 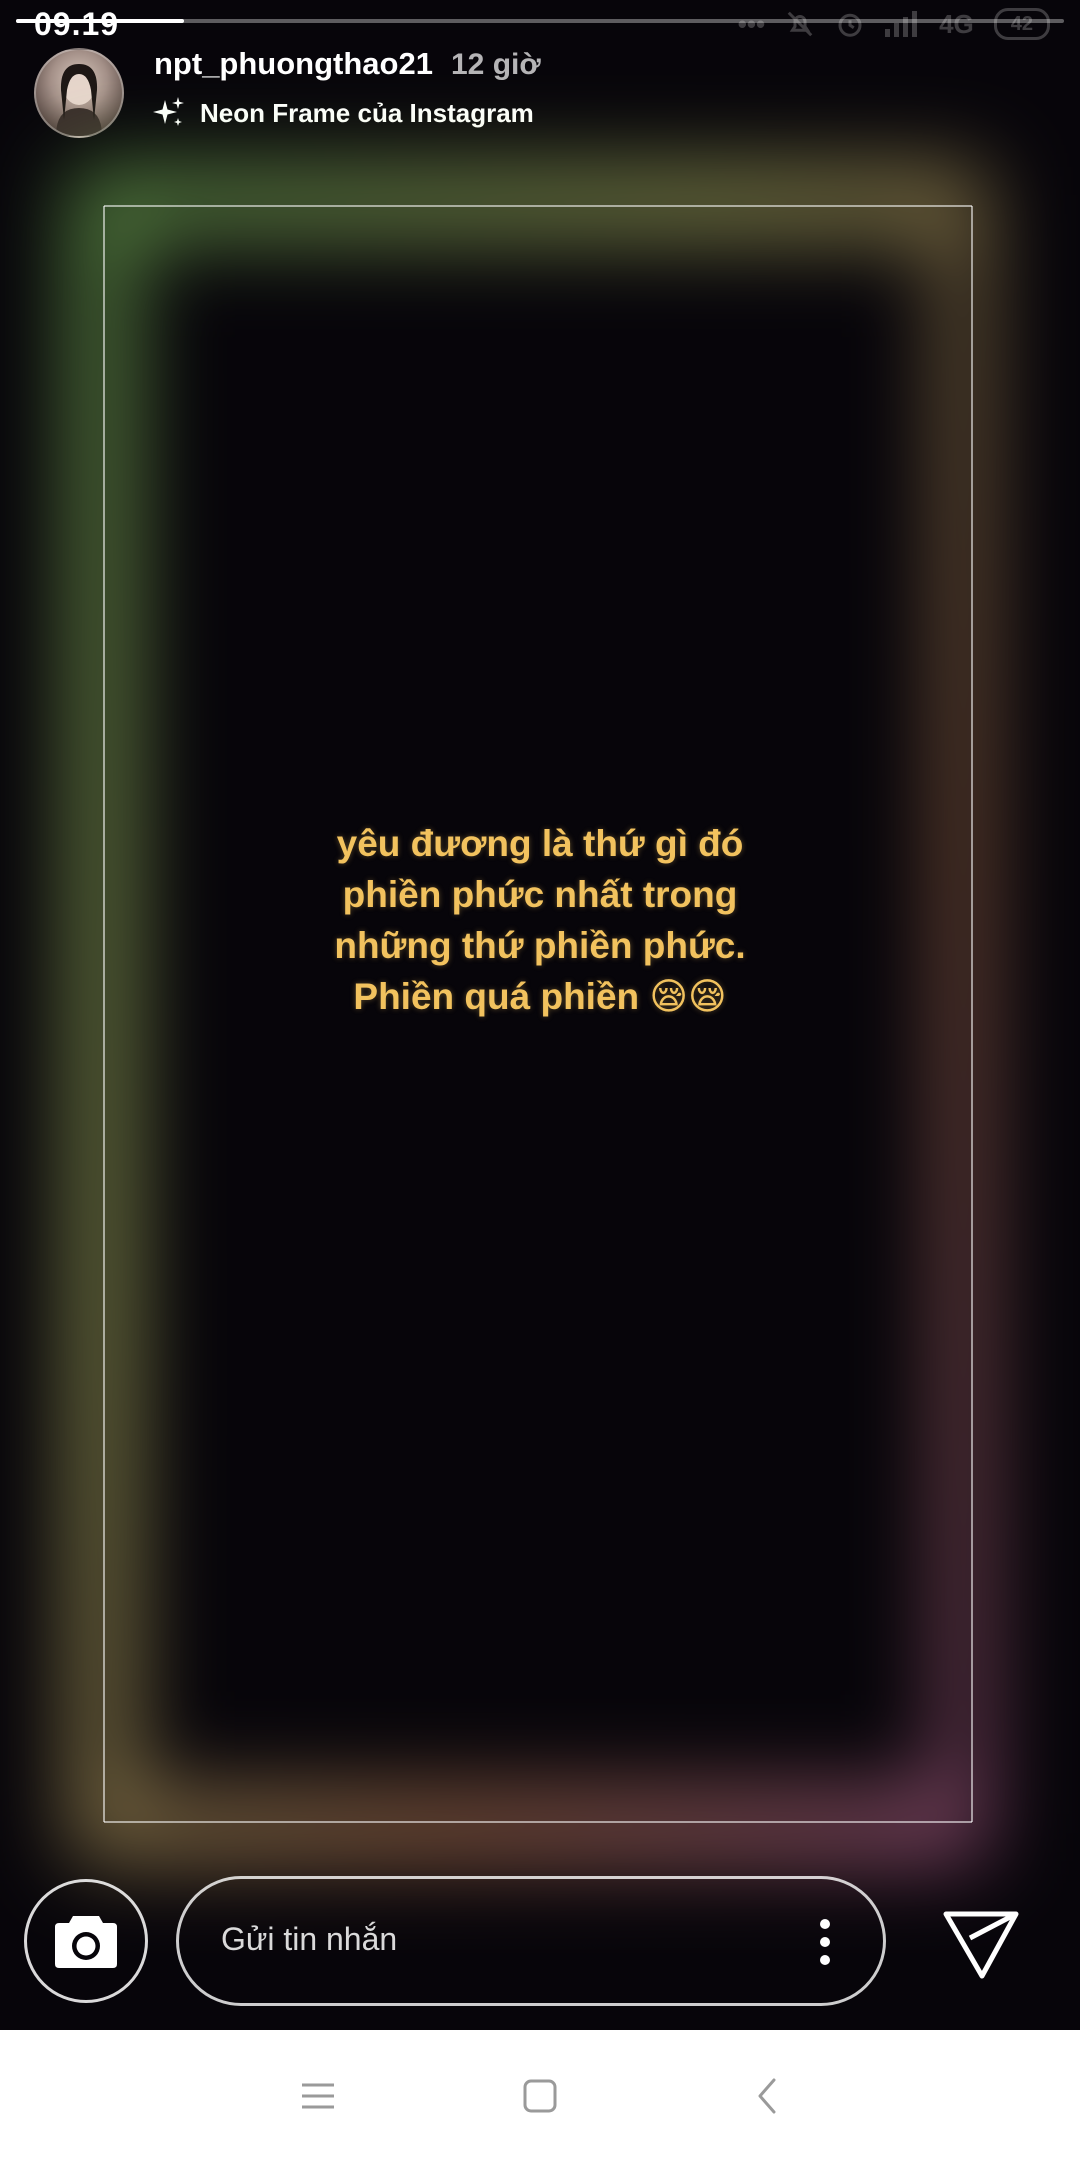 I want to click on message-input: Gửi tin nhắn, so click(x=531, y=1941).